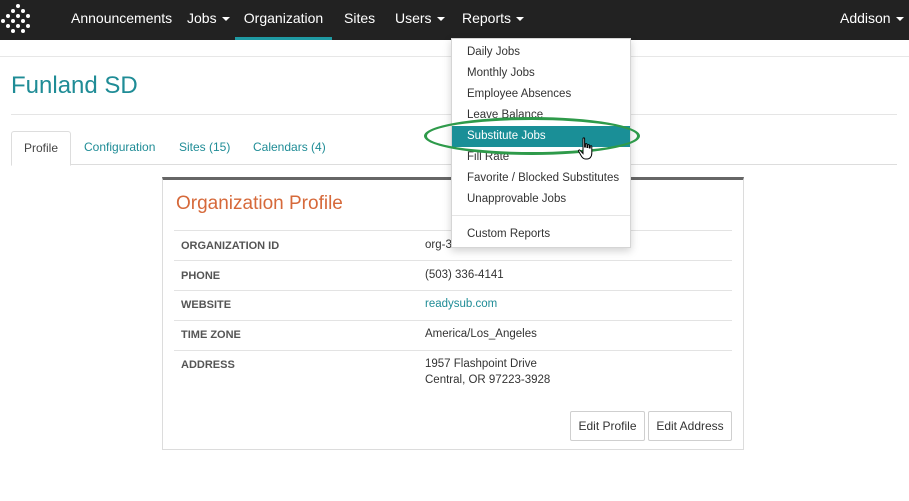 The image size is (909, 501). I want to click on user-menu: Addison, so click(872, 18).